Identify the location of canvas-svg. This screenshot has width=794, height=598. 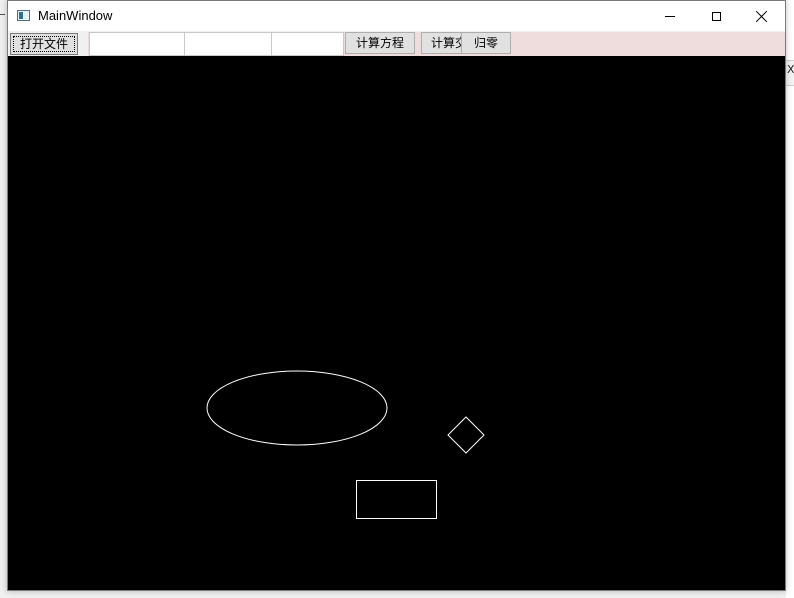
(345, 444).